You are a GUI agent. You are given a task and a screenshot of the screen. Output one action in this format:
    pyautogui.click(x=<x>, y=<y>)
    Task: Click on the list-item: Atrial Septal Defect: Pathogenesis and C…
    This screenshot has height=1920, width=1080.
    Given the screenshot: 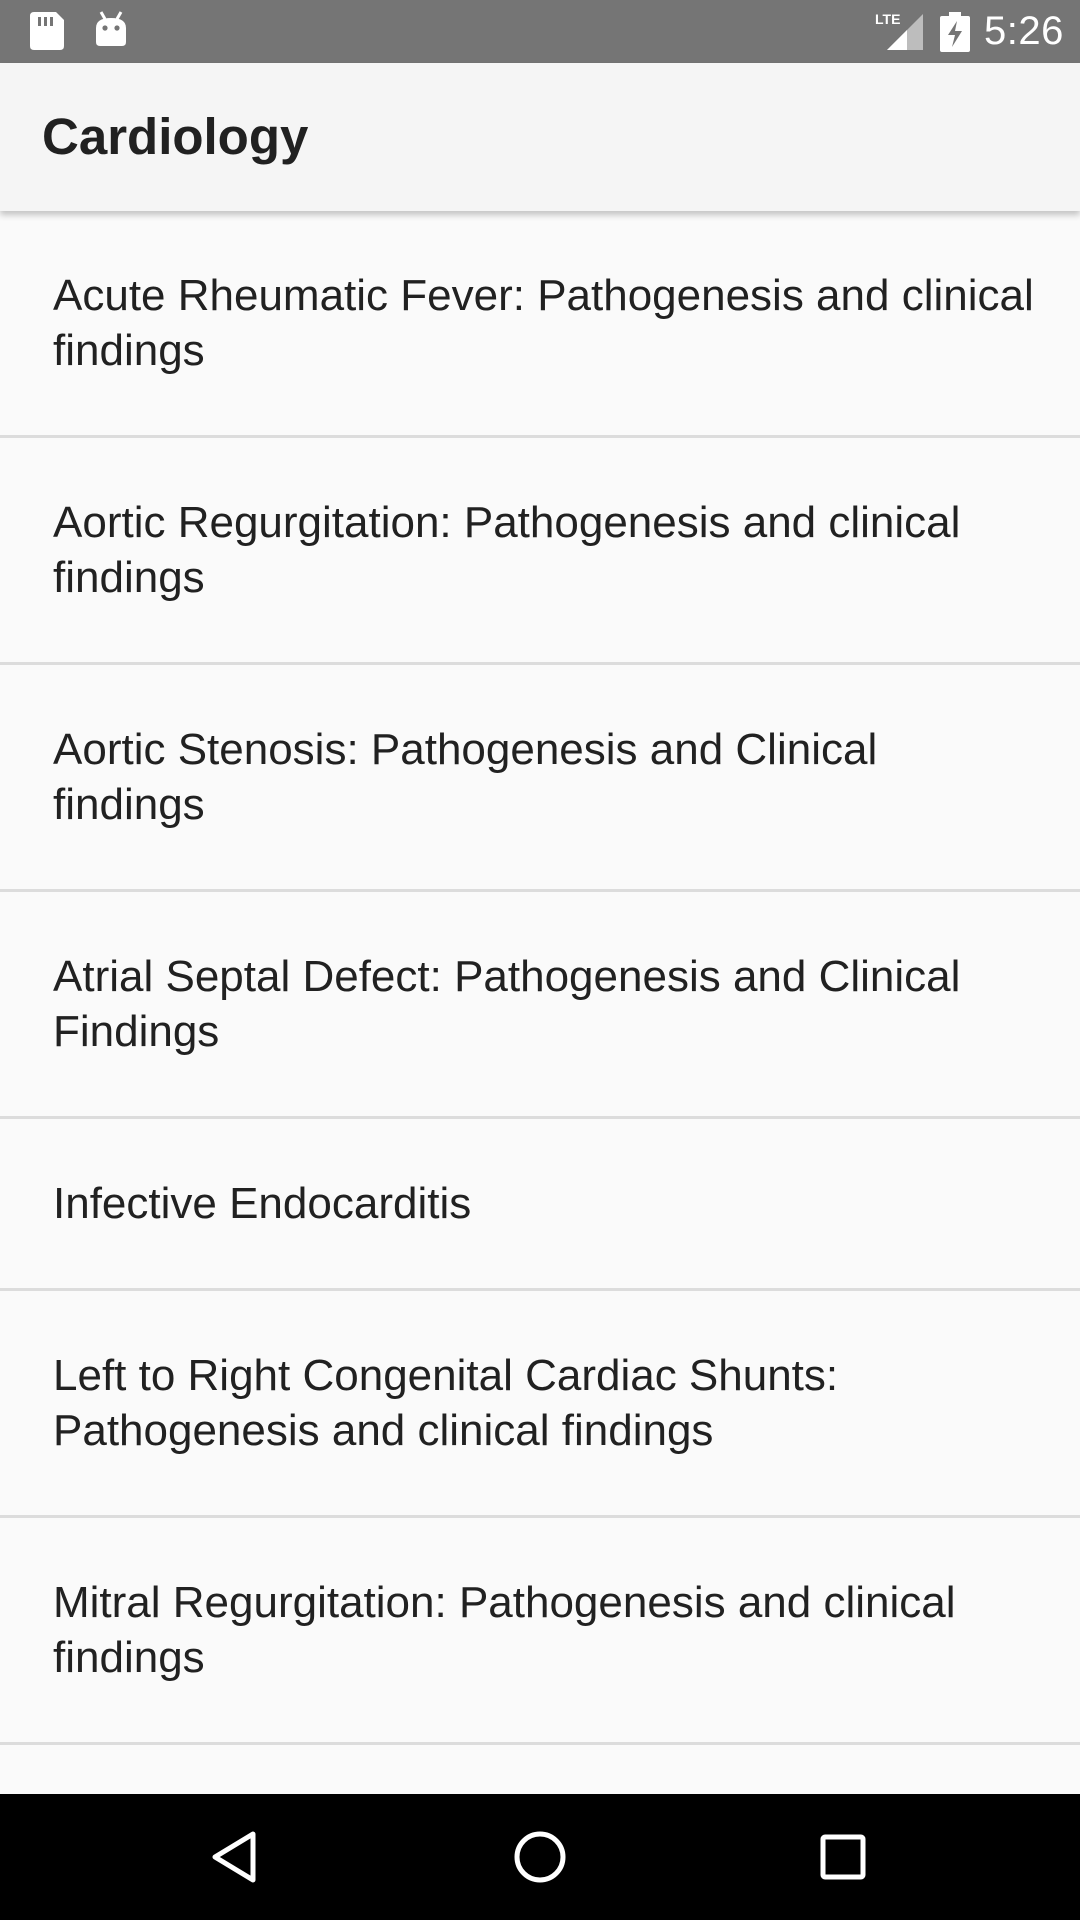 What is the action you would take?
    pyautogui.click(x=540, y=1005)
    